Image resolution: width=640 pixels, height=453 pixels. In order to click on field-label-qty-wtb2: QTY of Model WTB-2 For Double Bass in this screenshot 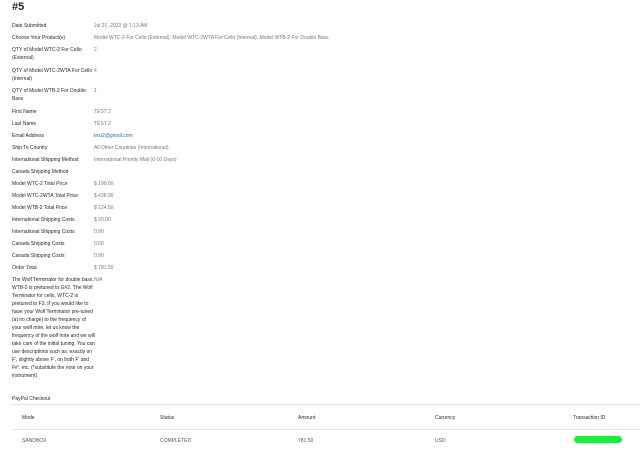, I will do `click(49, 95)`.